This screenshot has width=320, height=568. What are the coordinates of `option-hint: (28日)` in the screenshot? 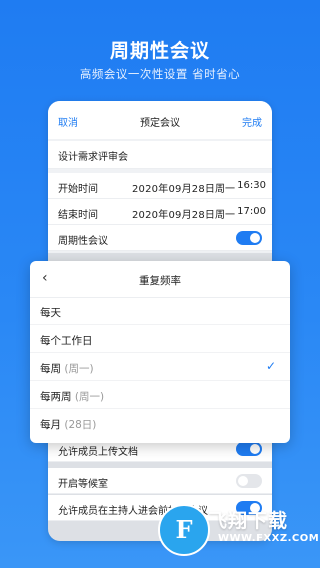 It's located at (80, 425).